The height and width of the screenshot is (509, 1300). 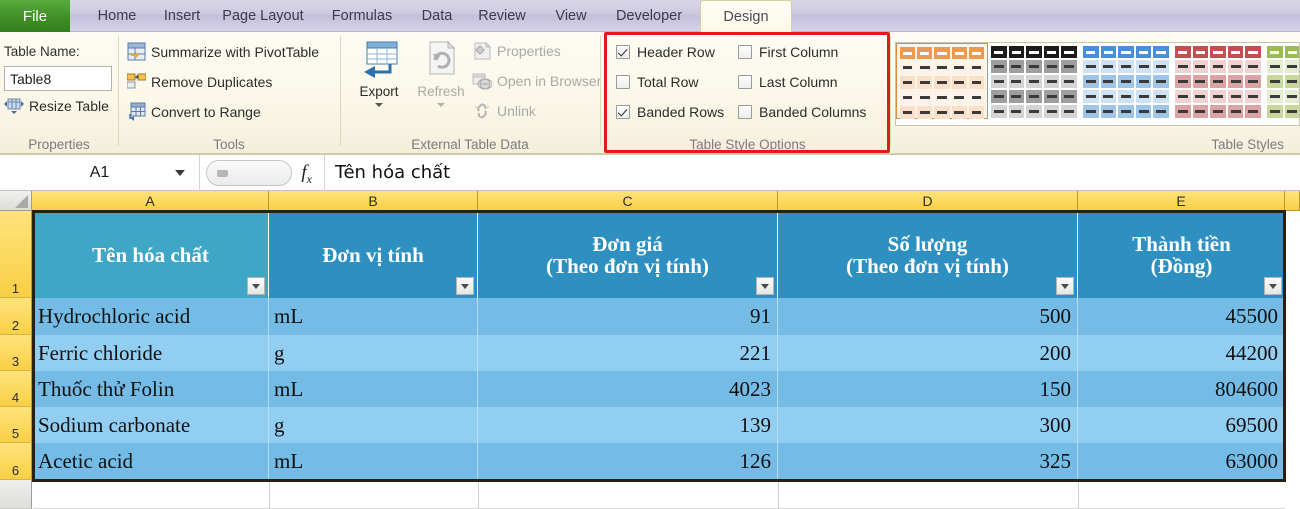 I want to click on cell-a2: Hydrochloric acid, so click(x=151, y=316).